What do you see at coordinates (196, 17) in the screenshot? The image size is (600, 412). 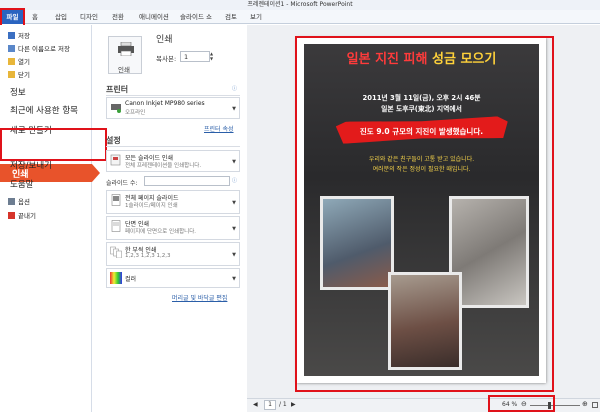 I see `tab-slideshow: 슬라이드 쇼` at bounding box center [196, 17].